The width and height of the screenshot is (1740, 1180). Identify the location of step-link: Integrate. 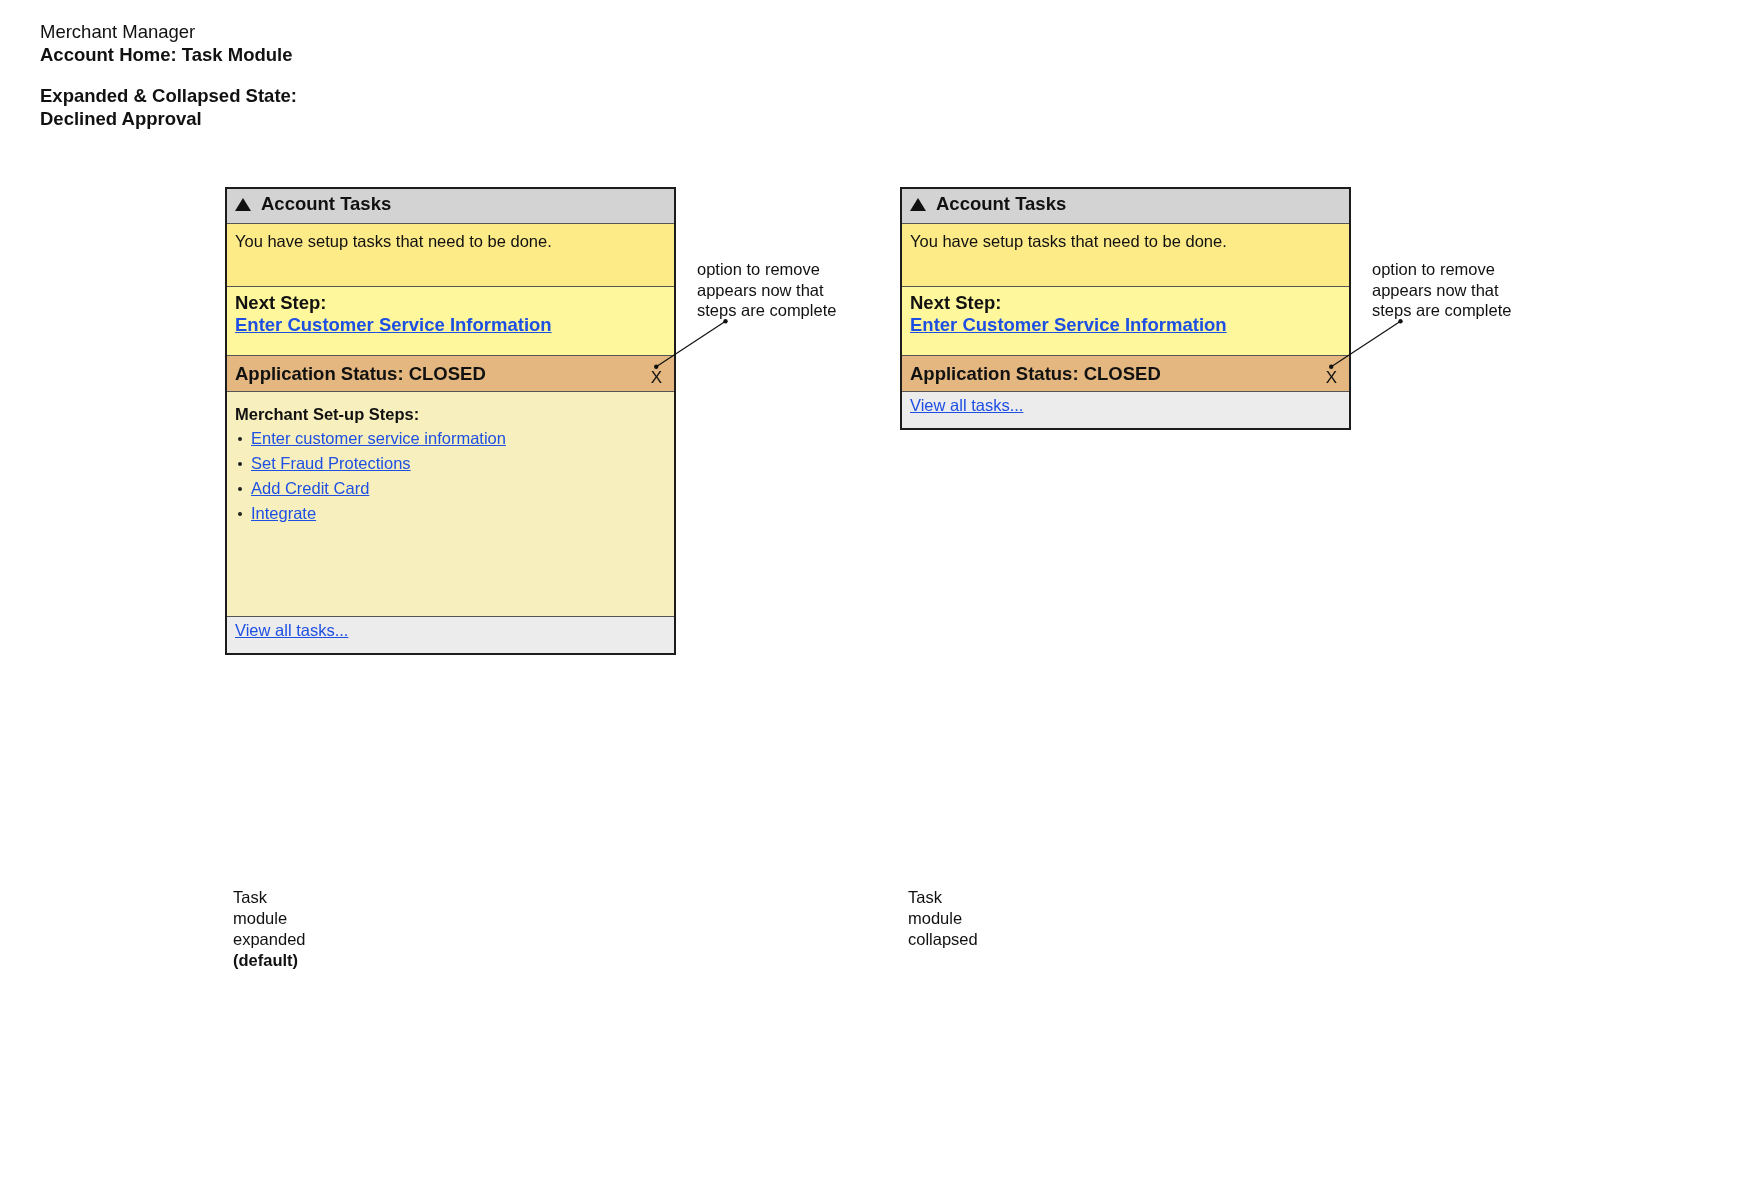
(284, 513).